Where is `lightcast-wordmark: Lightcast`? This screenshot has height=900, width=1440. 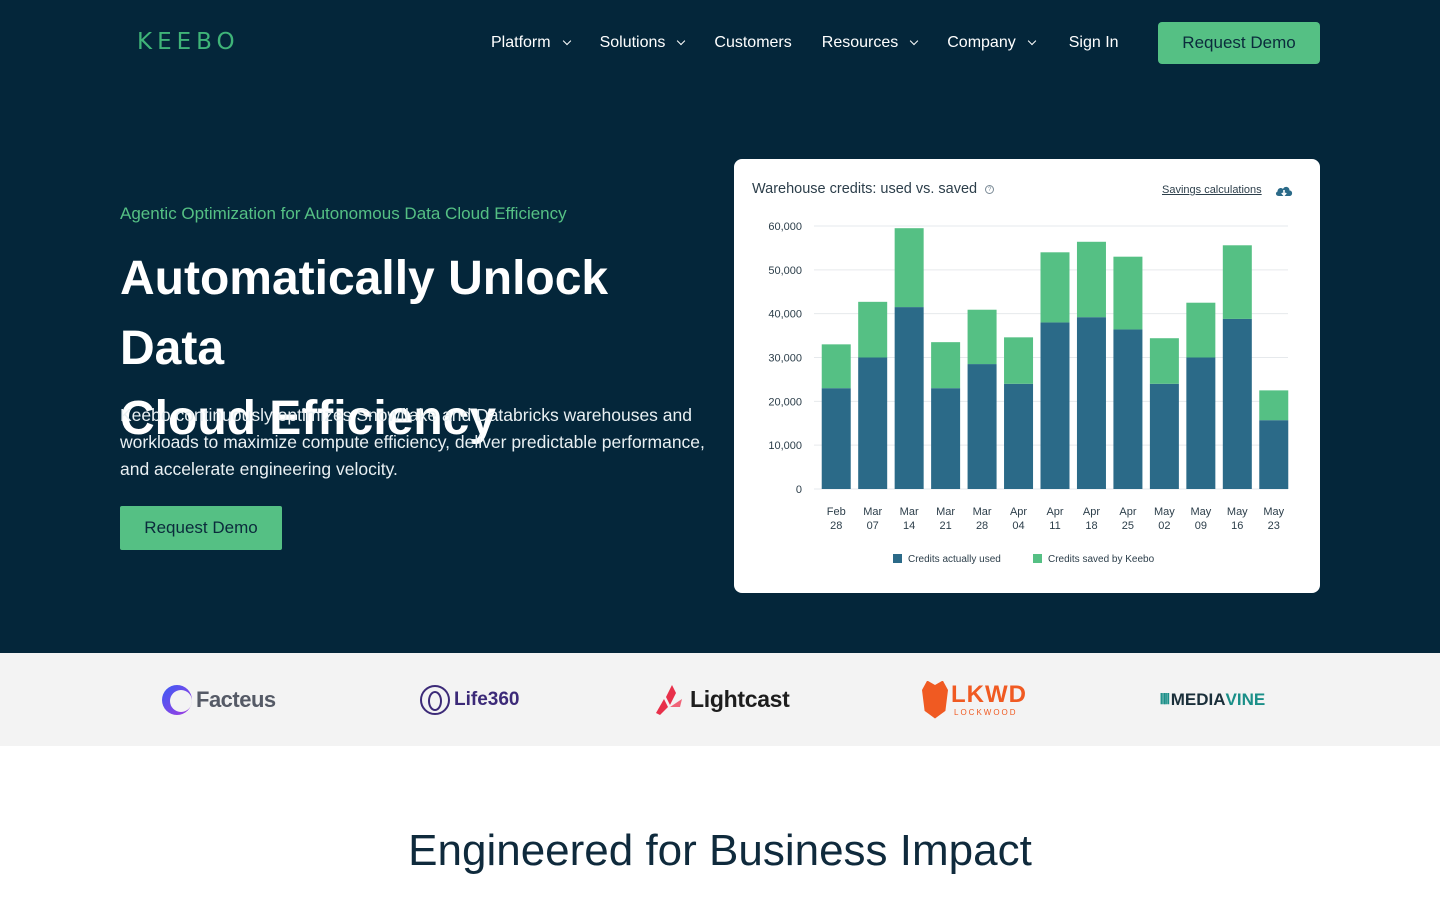 lightcast-wordmark: Lightcast is located at coordinates (740, 699).